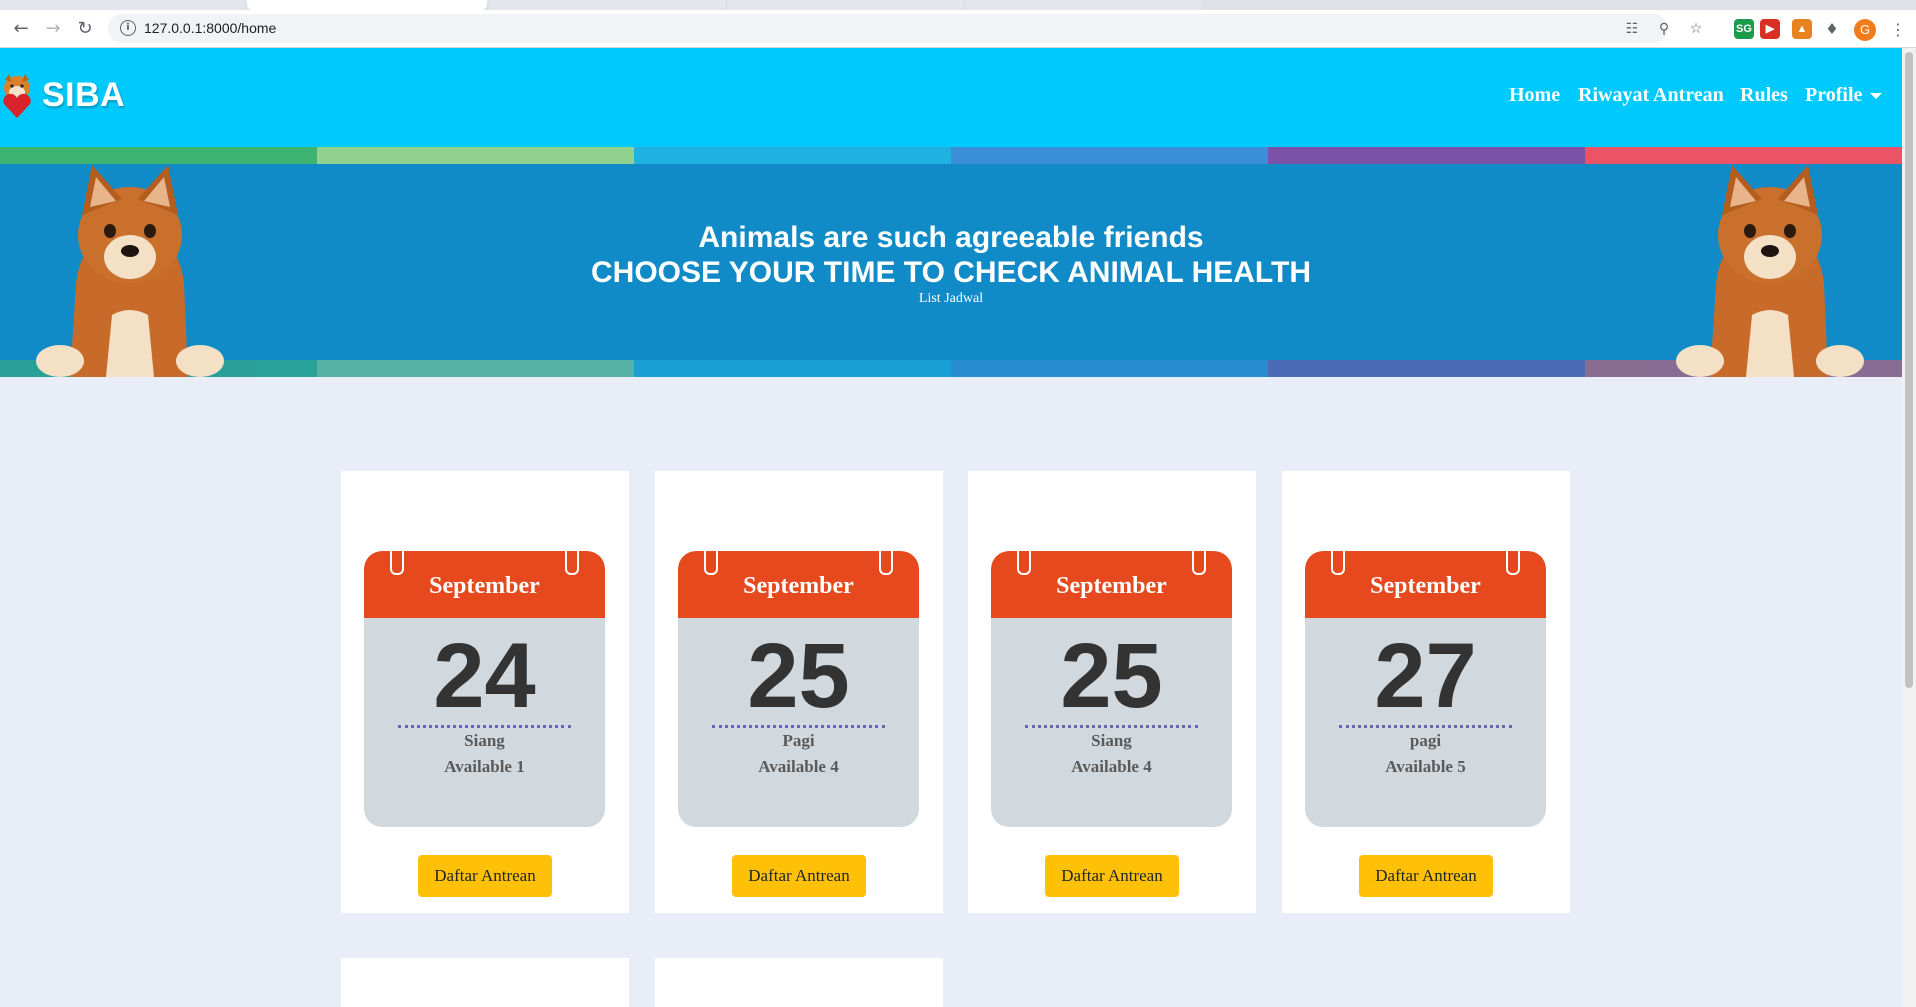  Describe the element at coordinates (951, 368) in the screenshot. I see `hero-color-band-bottom` at that location.